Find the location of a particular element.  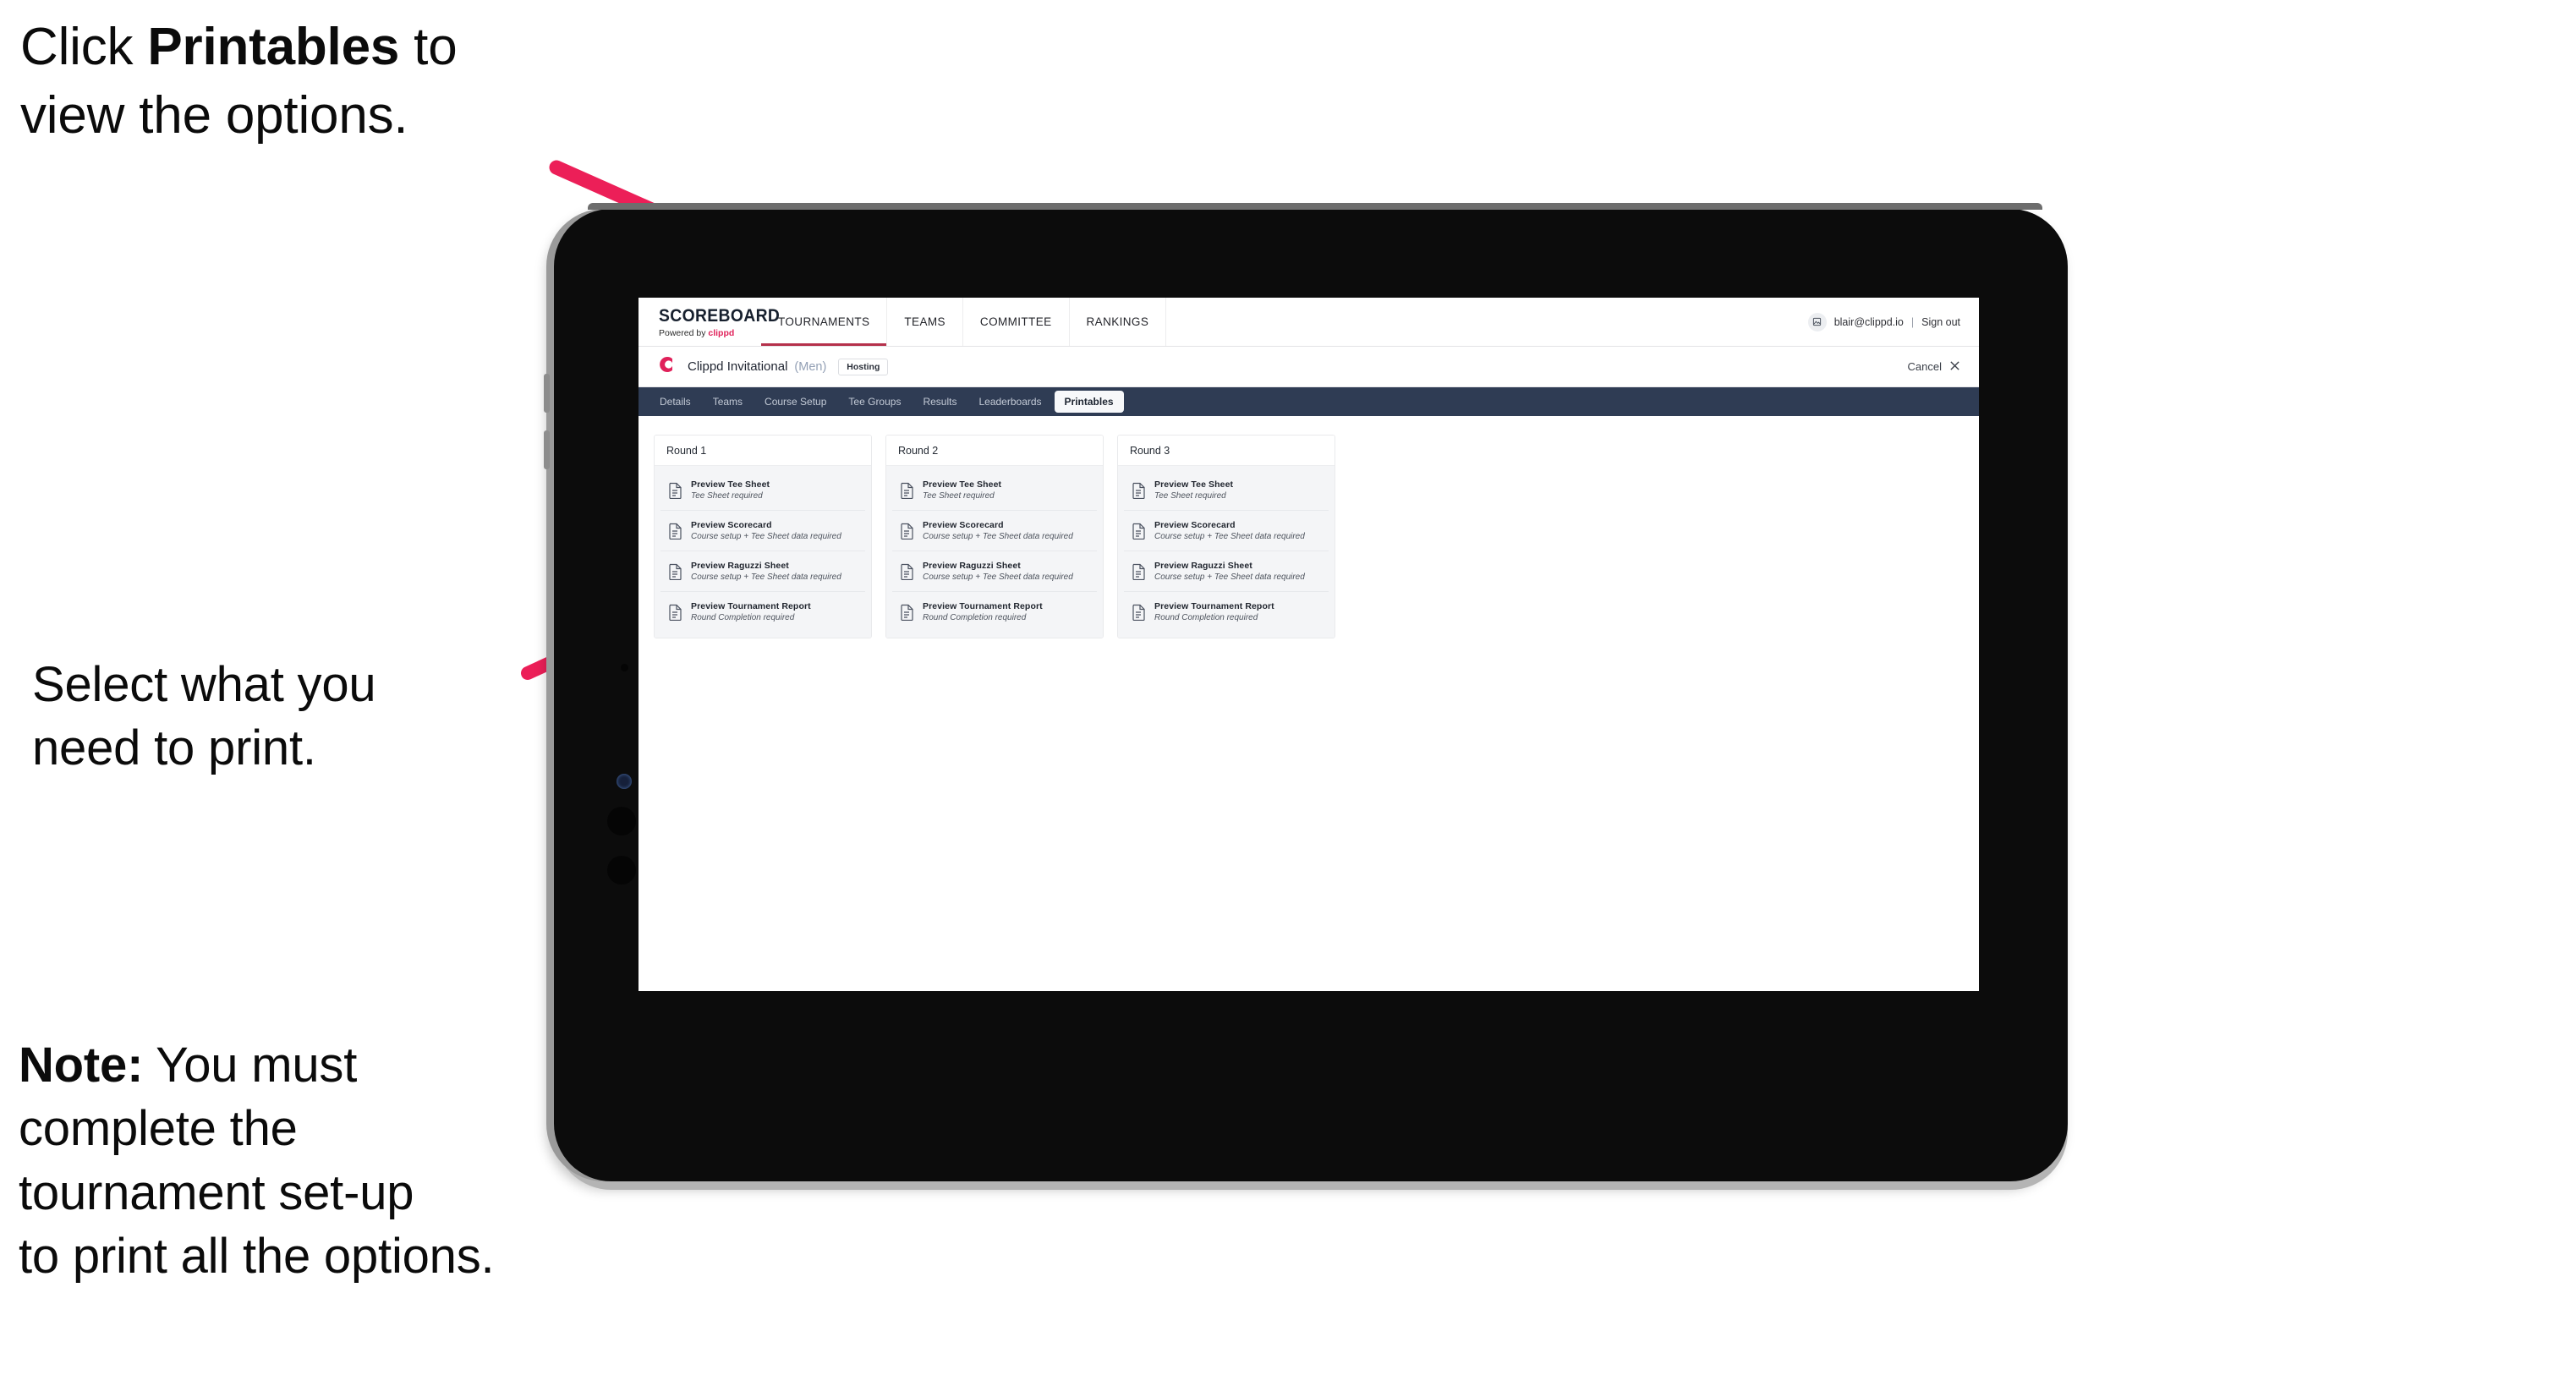

sub-nav-label: Results is located at coordinates (940, 402).